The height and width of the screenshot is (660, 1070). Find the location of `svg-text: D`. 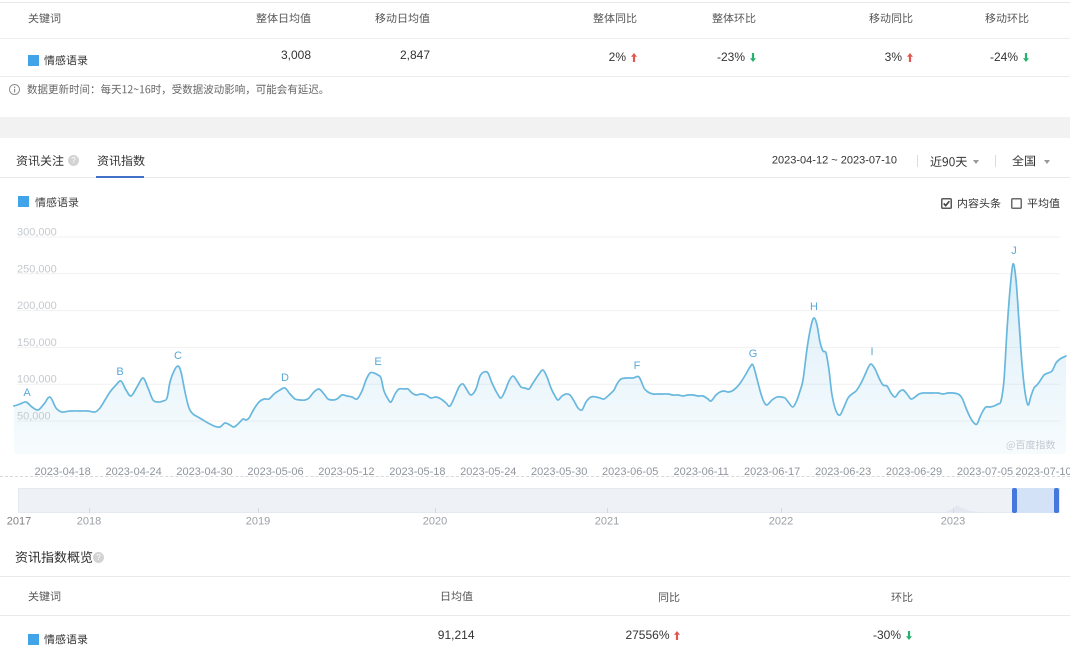

svg-text: D is located at coordinates (285, 378).